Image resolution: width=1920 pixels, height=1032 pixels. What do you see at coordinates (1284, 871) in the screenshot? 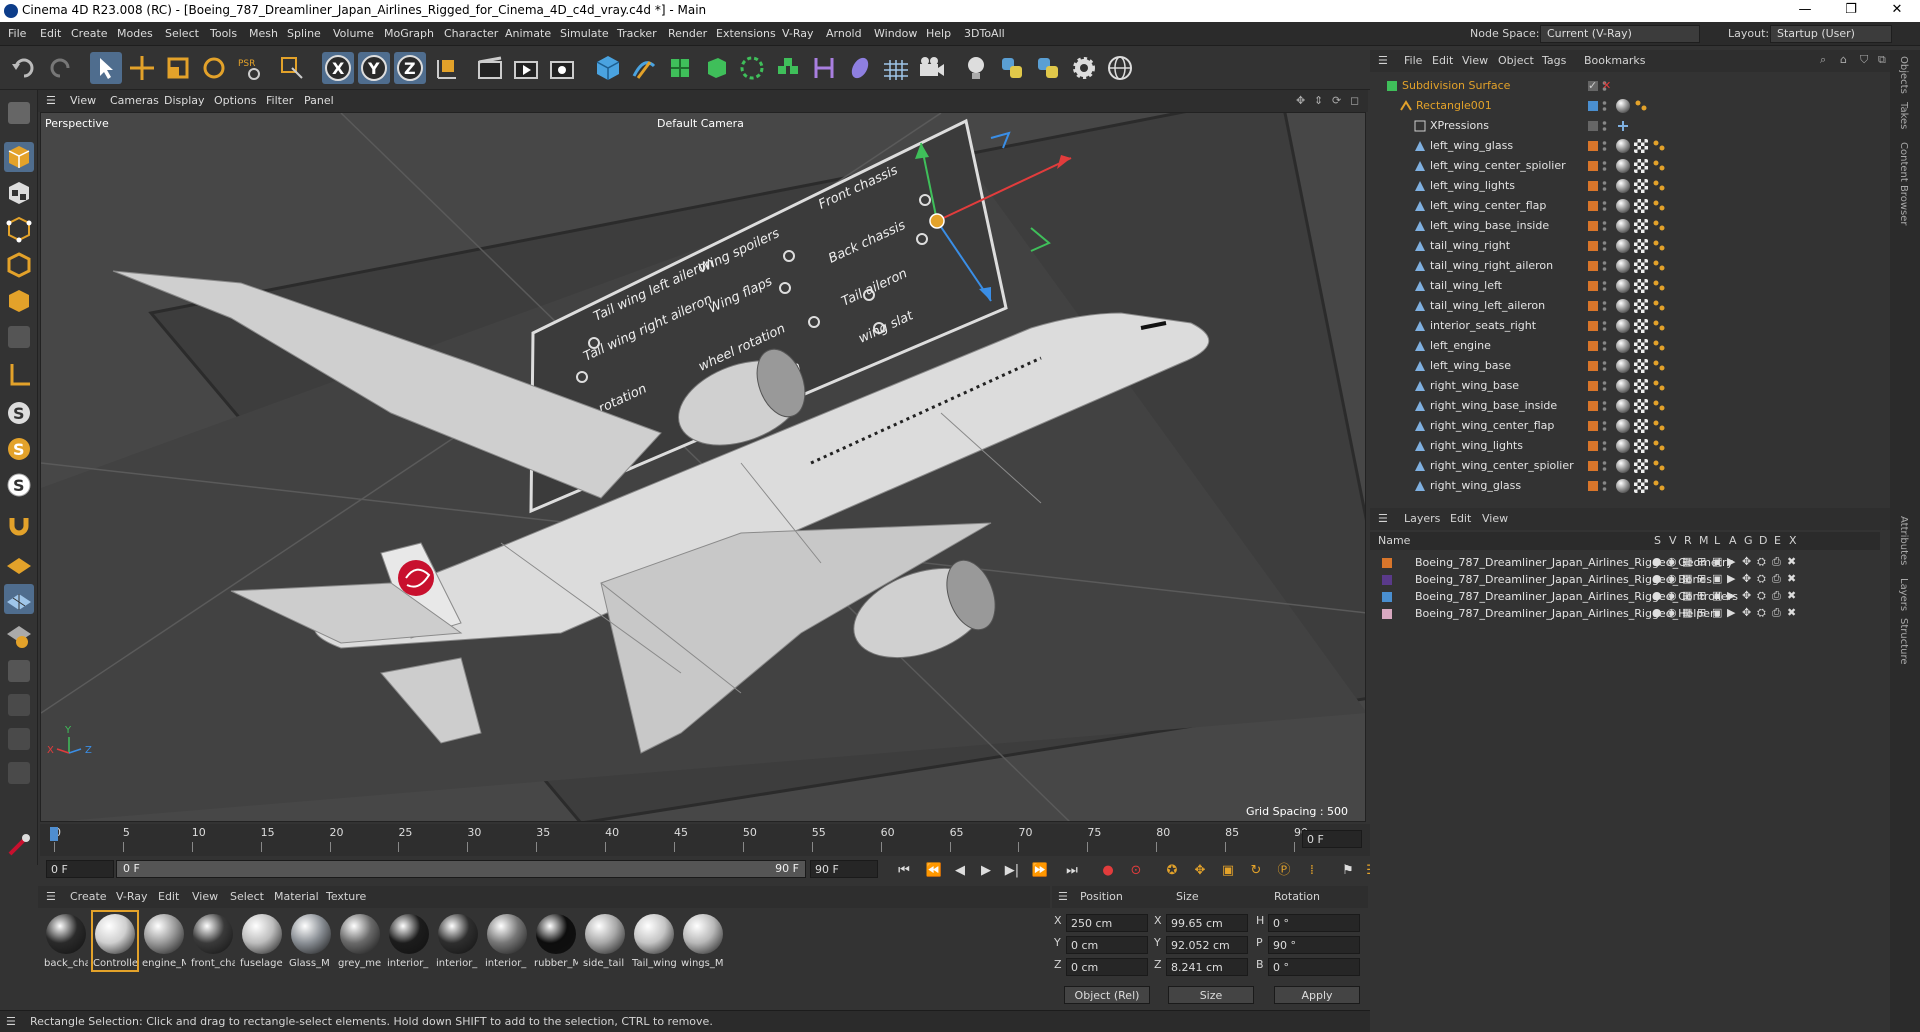
I see `key-param-button: Ⓟ` at bounding box center [1284, 871].